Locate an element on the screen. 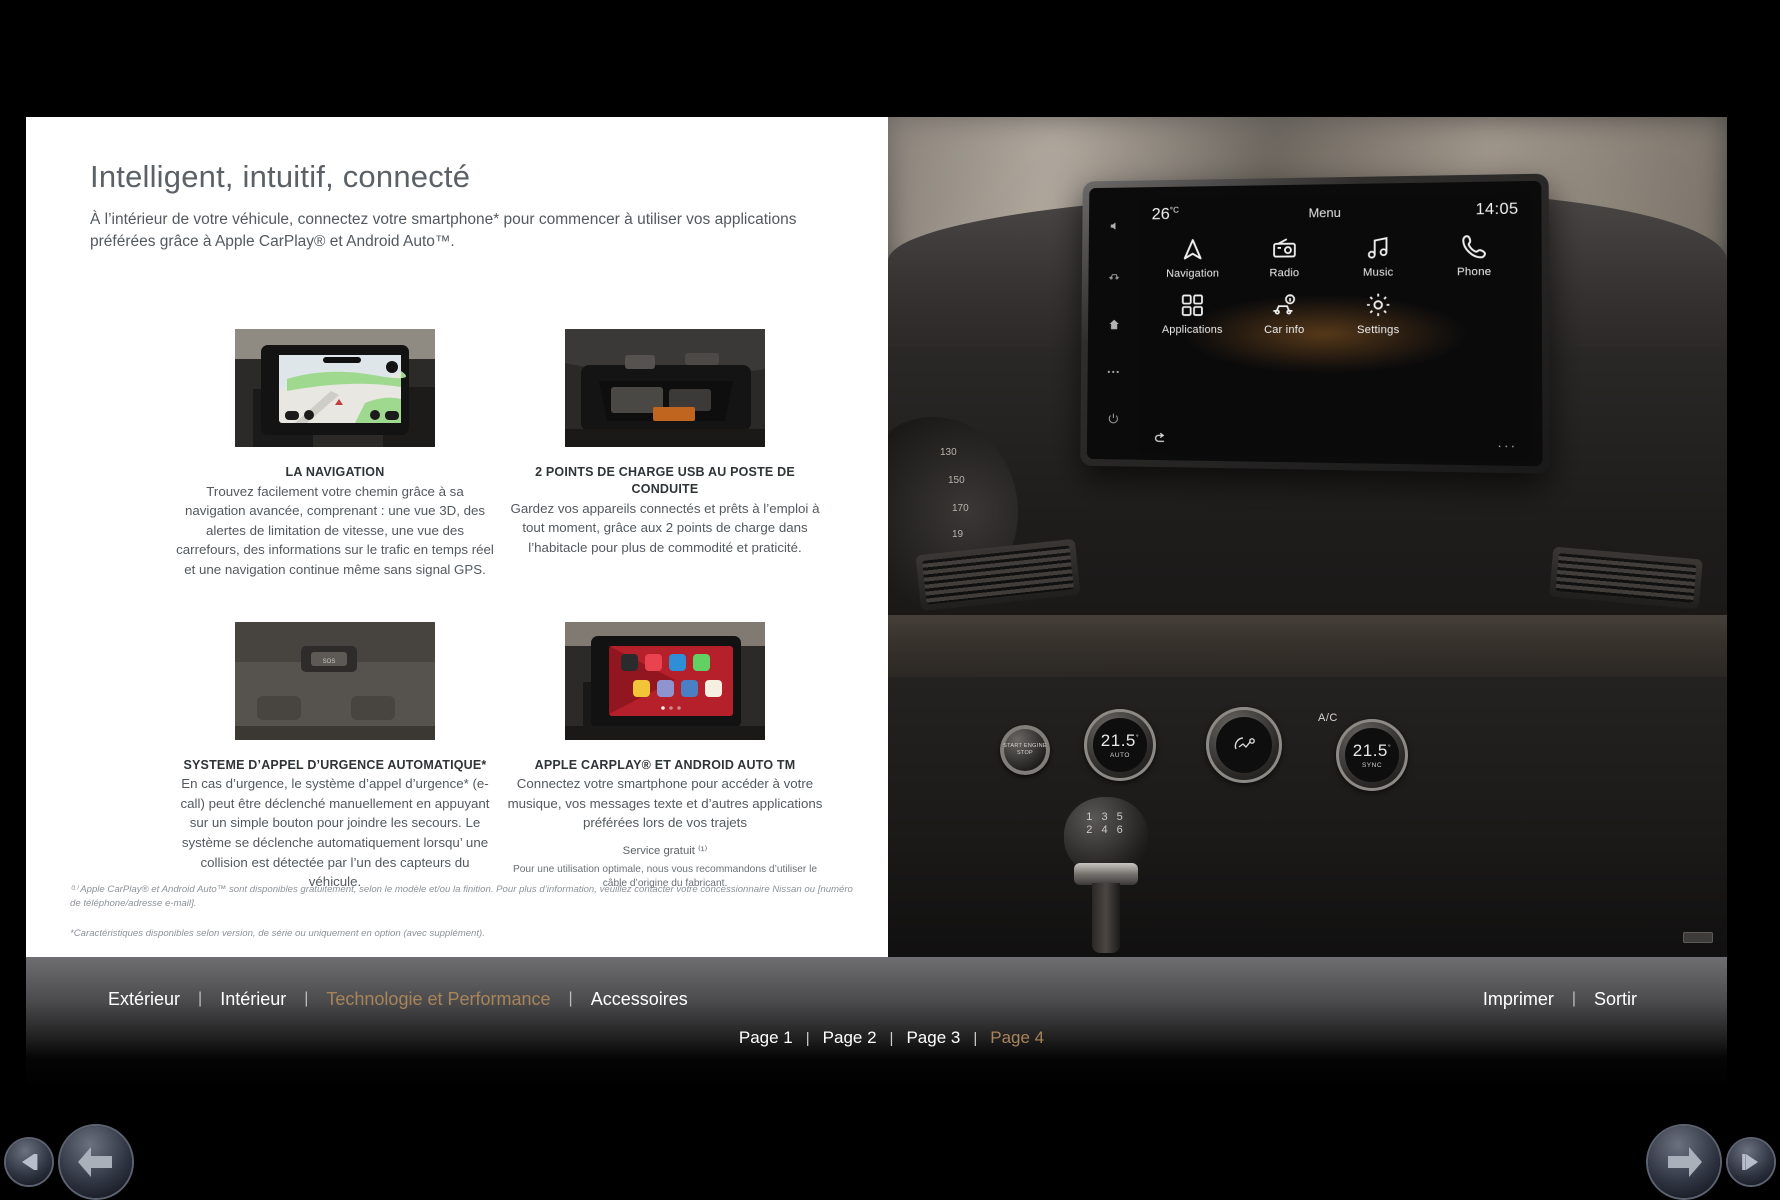  tile-navigation: Navigation is located at coordinates (1192, 257).